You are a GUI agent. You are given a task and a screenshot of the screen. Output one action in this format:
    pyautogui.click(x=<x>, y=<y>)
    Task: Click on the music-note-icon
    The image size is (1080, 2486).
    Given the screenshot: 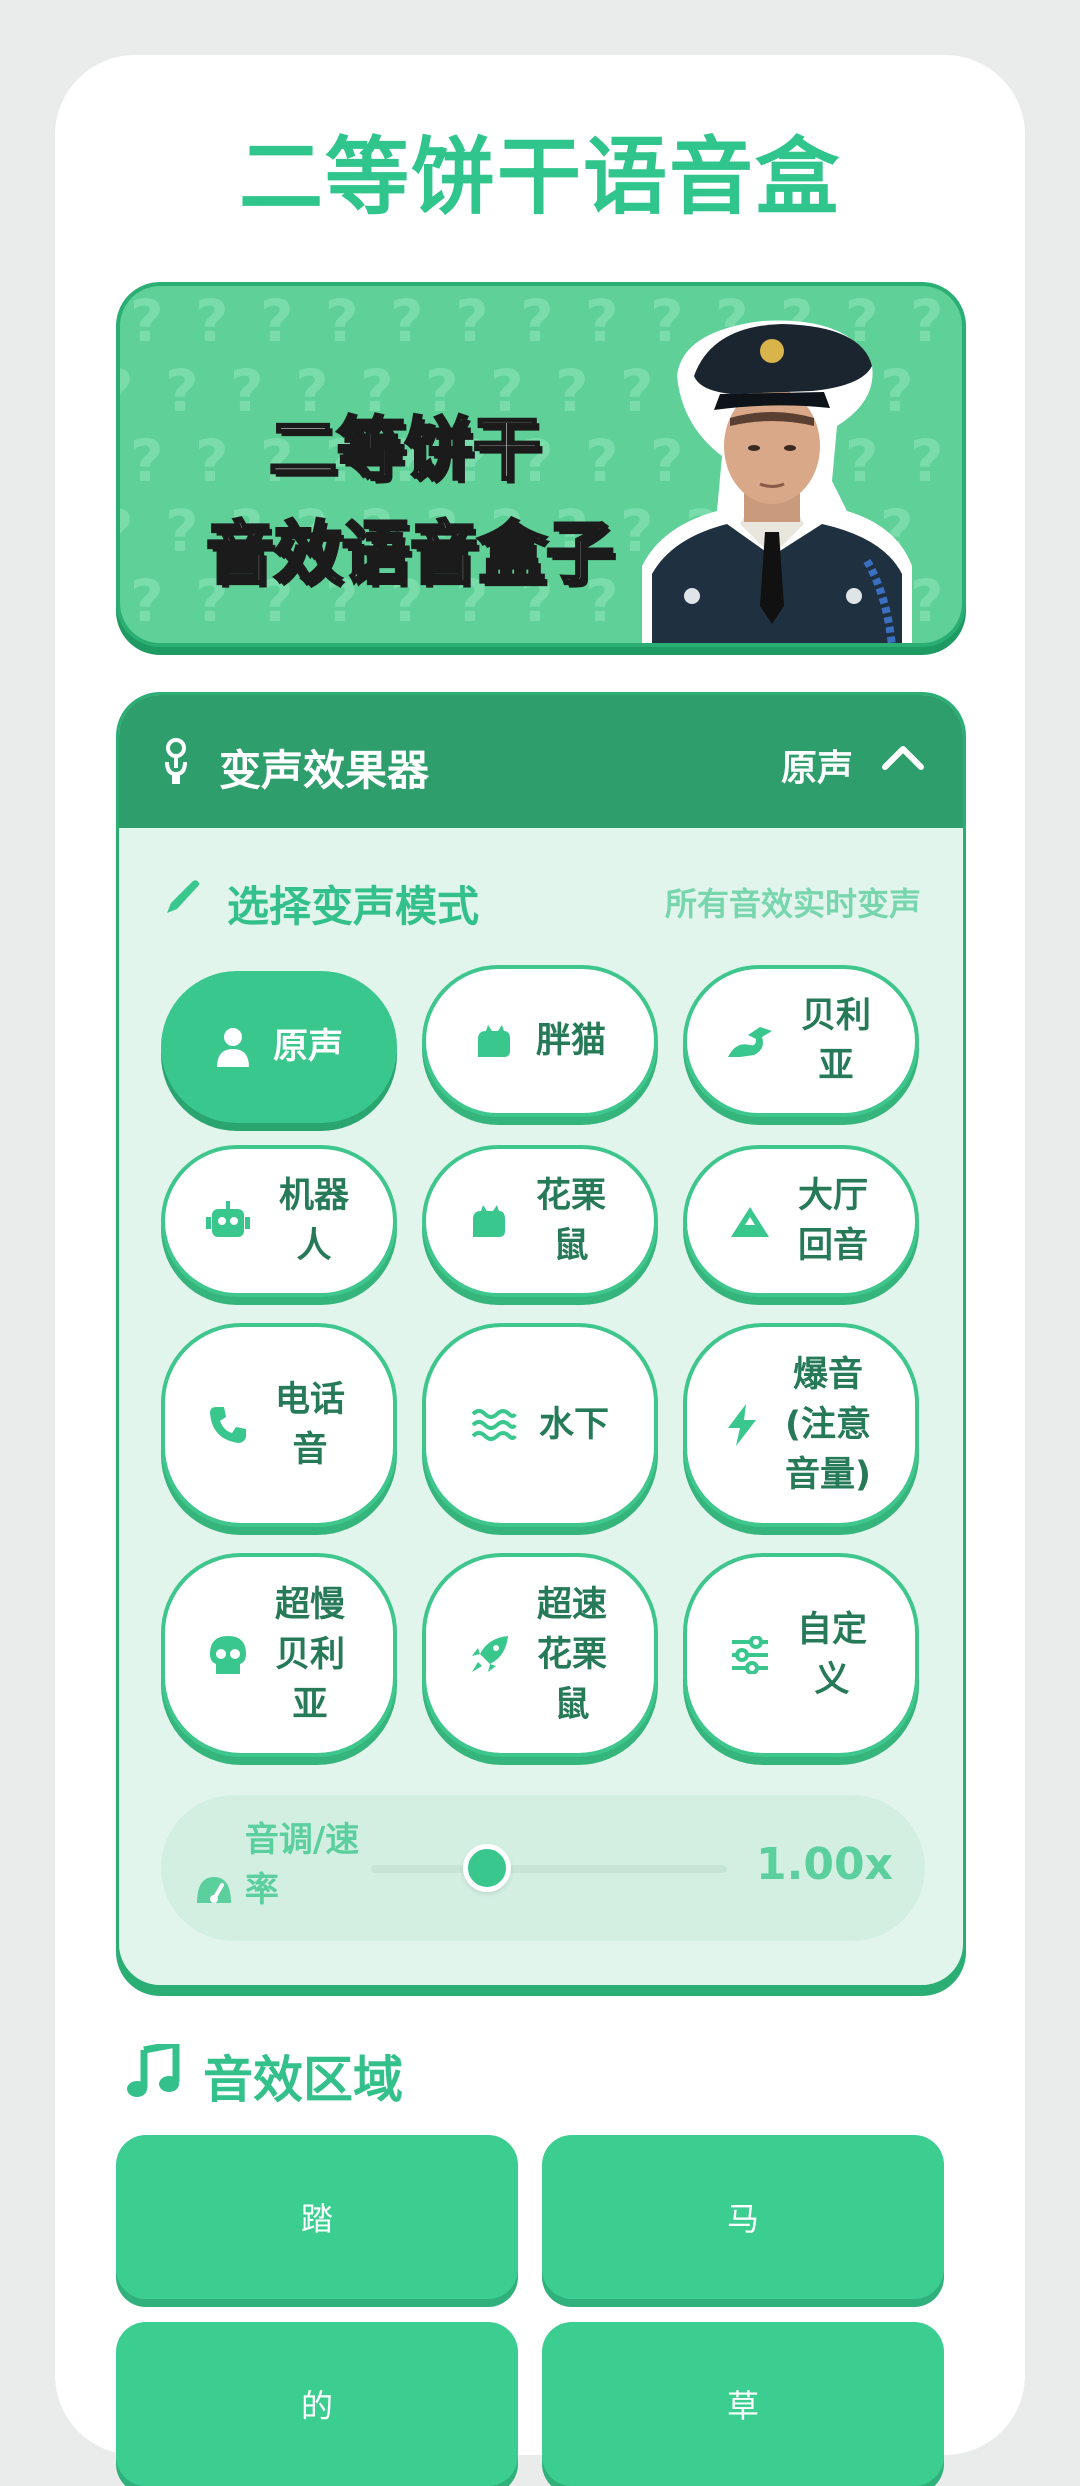 What is the action you would take?
    pyautogui.click(x=153, y=2070)
    